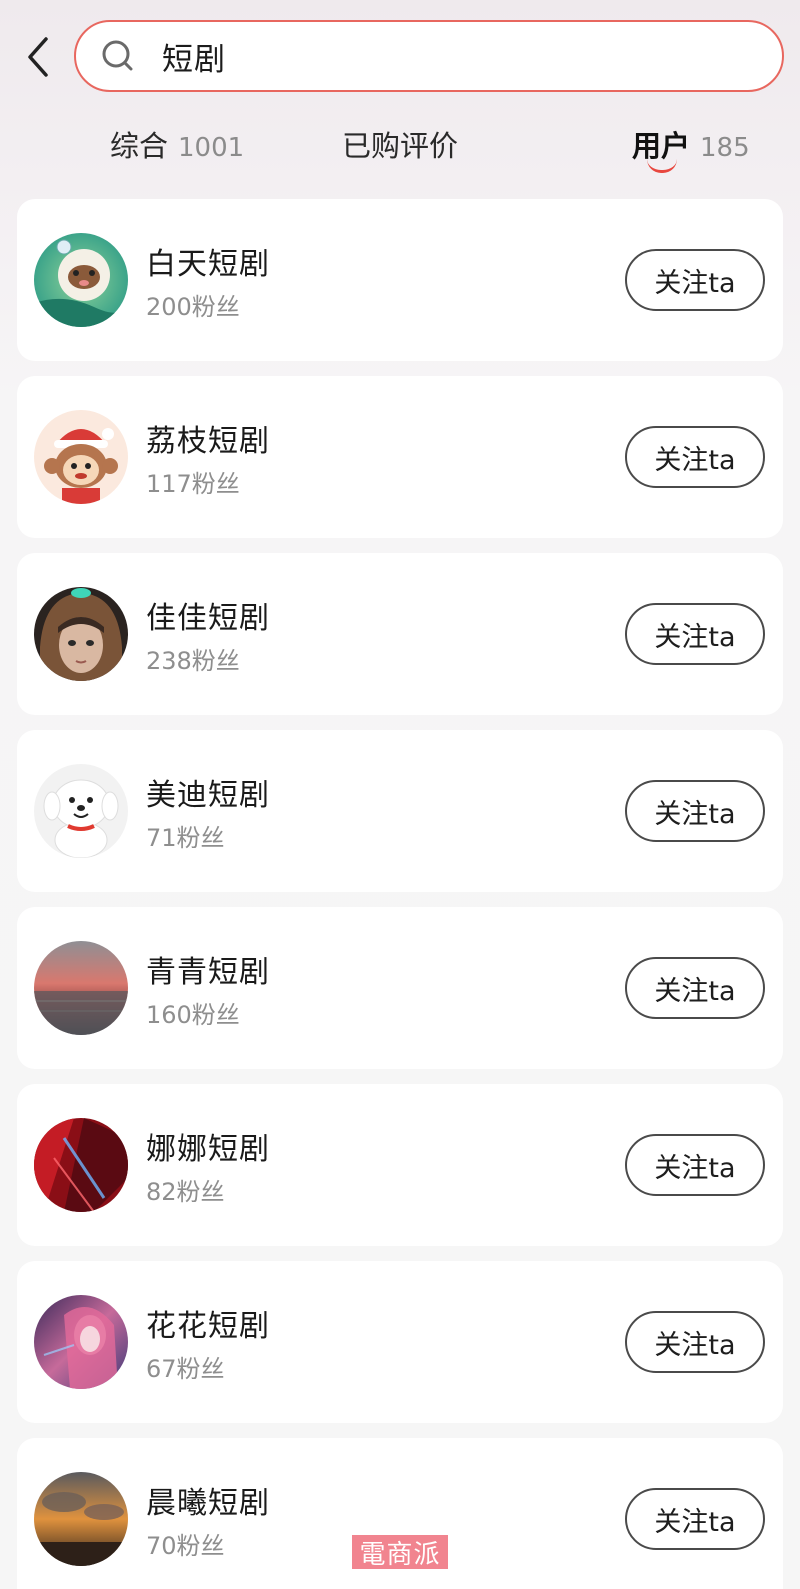  Describe the element at coordinates (725, 148) in the screenshot. I see `tab-users-count: 185` at that location.